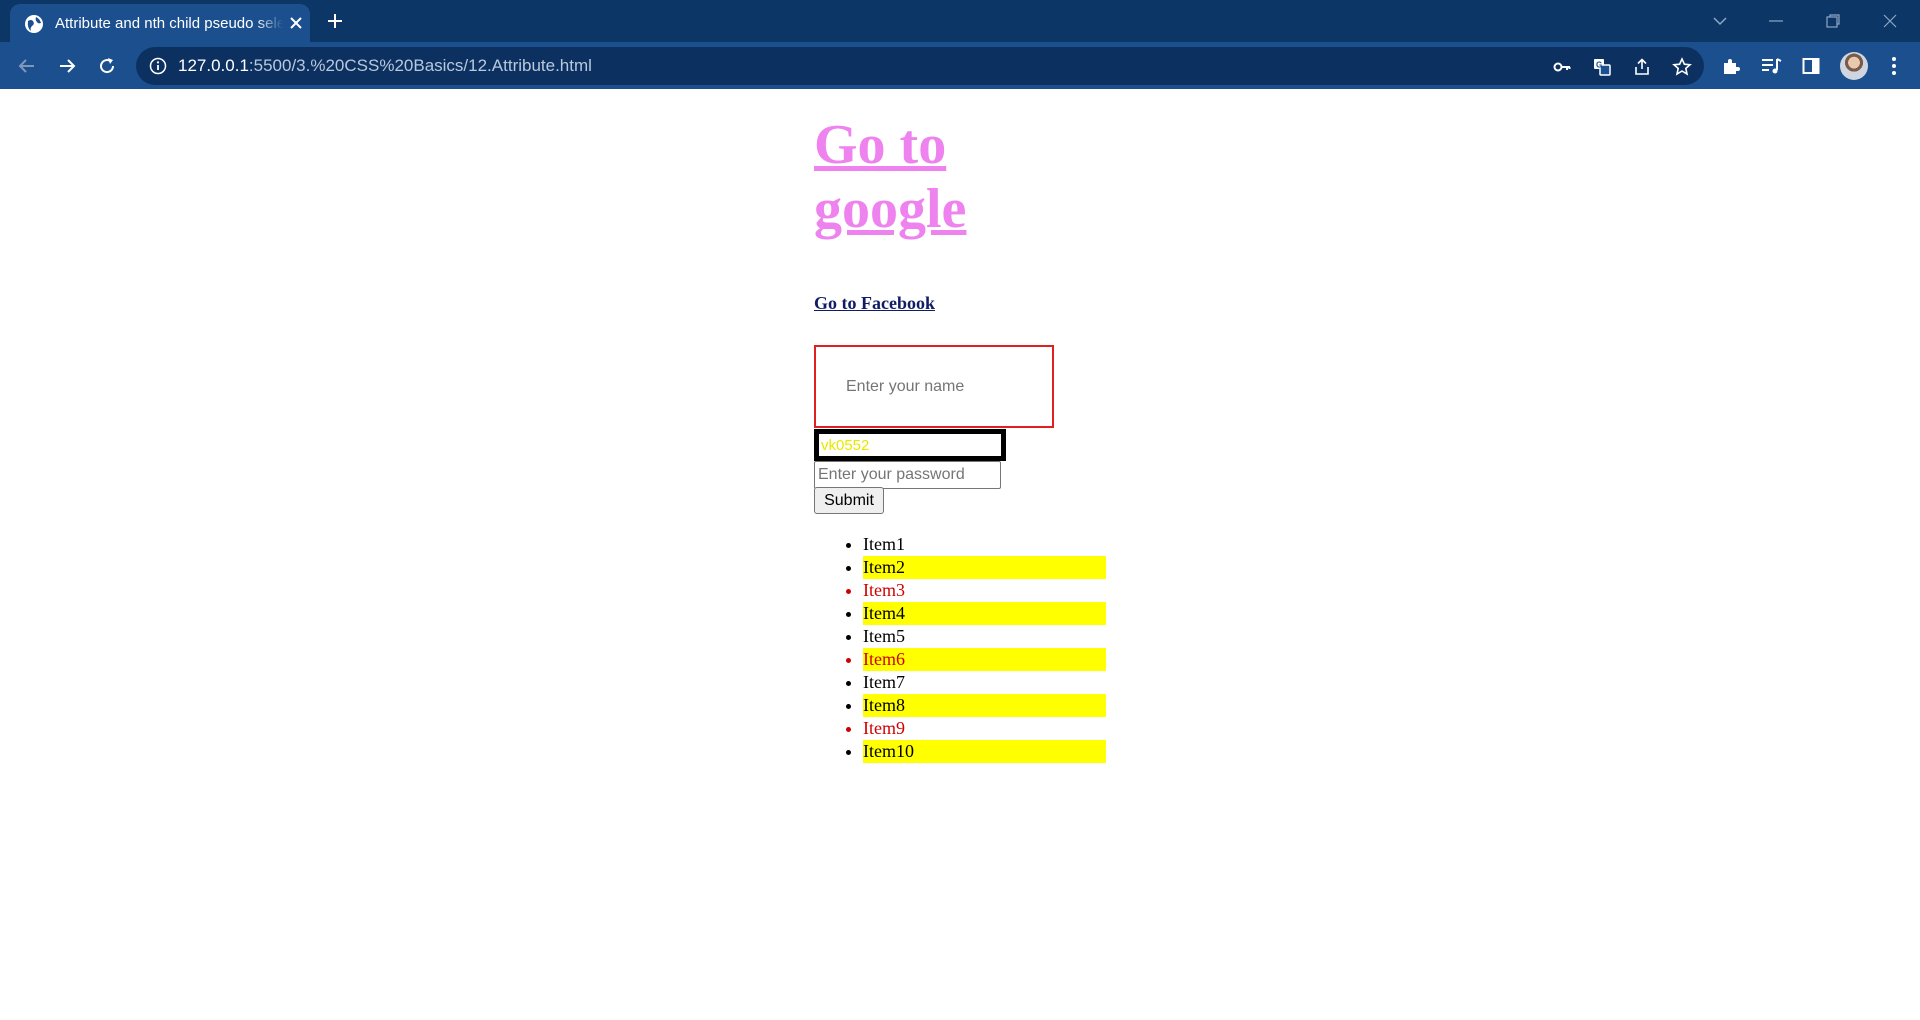  Describe the element at coordinates (1890, 21) in the screenshot. I see `close-window-icon` at that location.